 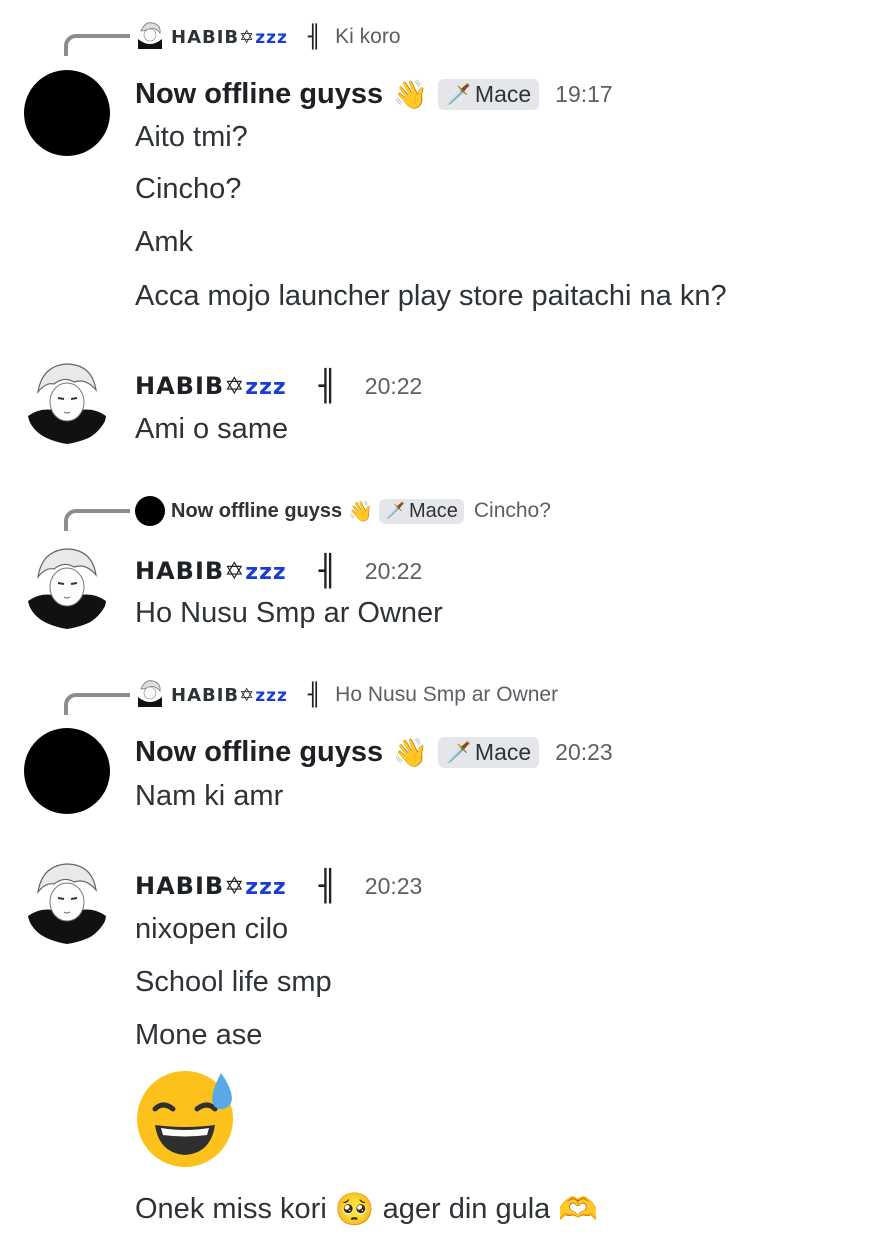 I want to click on reply-preview: Now offline guyss 👋 🗡️ Mace Cincho?, so click(x=343, y=511).